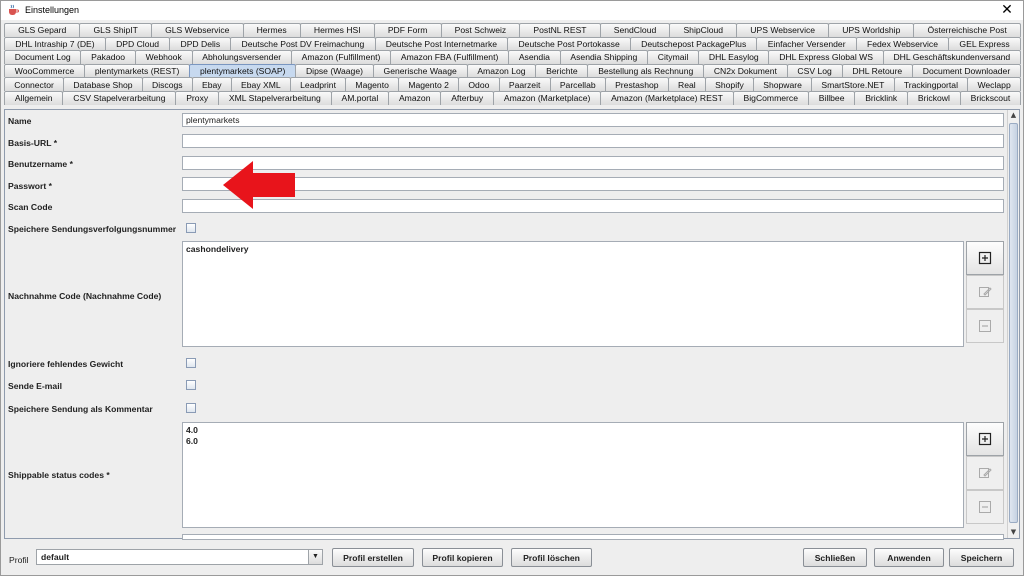  I want to click on tab-document-log: Document Log, so click(43, 57).